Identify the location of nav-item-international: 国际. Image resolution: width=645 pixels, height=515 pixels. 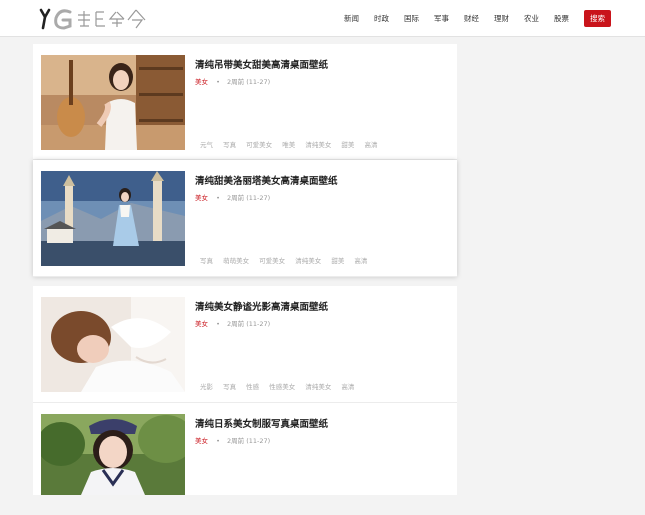
(411, 18).